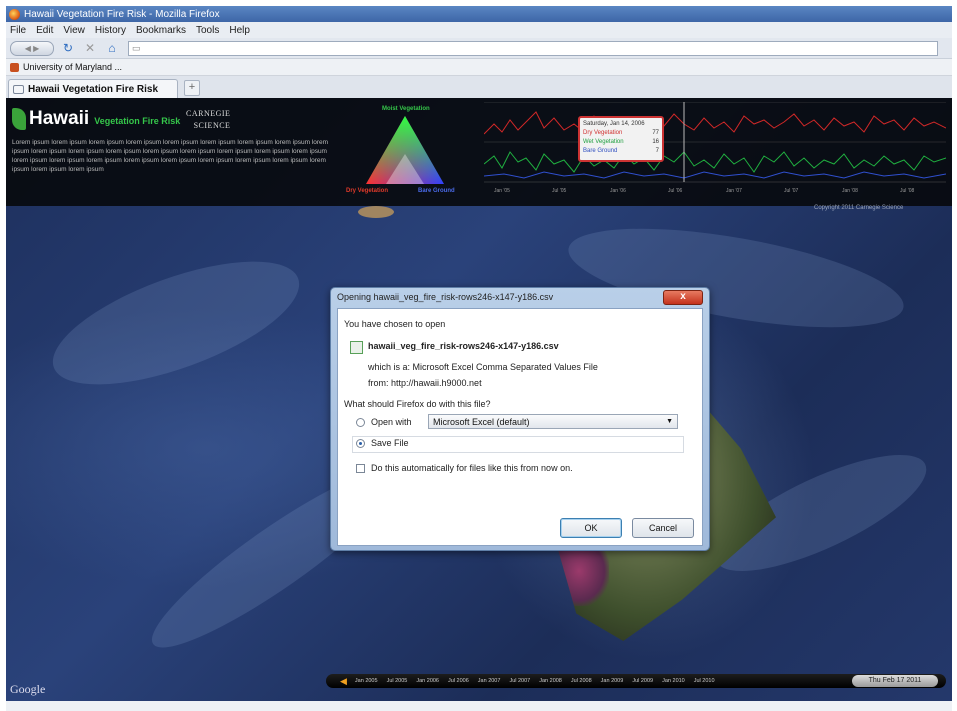  What do you see at coordinates (74, 30) in the screenshot?
I see `menu-view: View` at bounding box center [74, 30].